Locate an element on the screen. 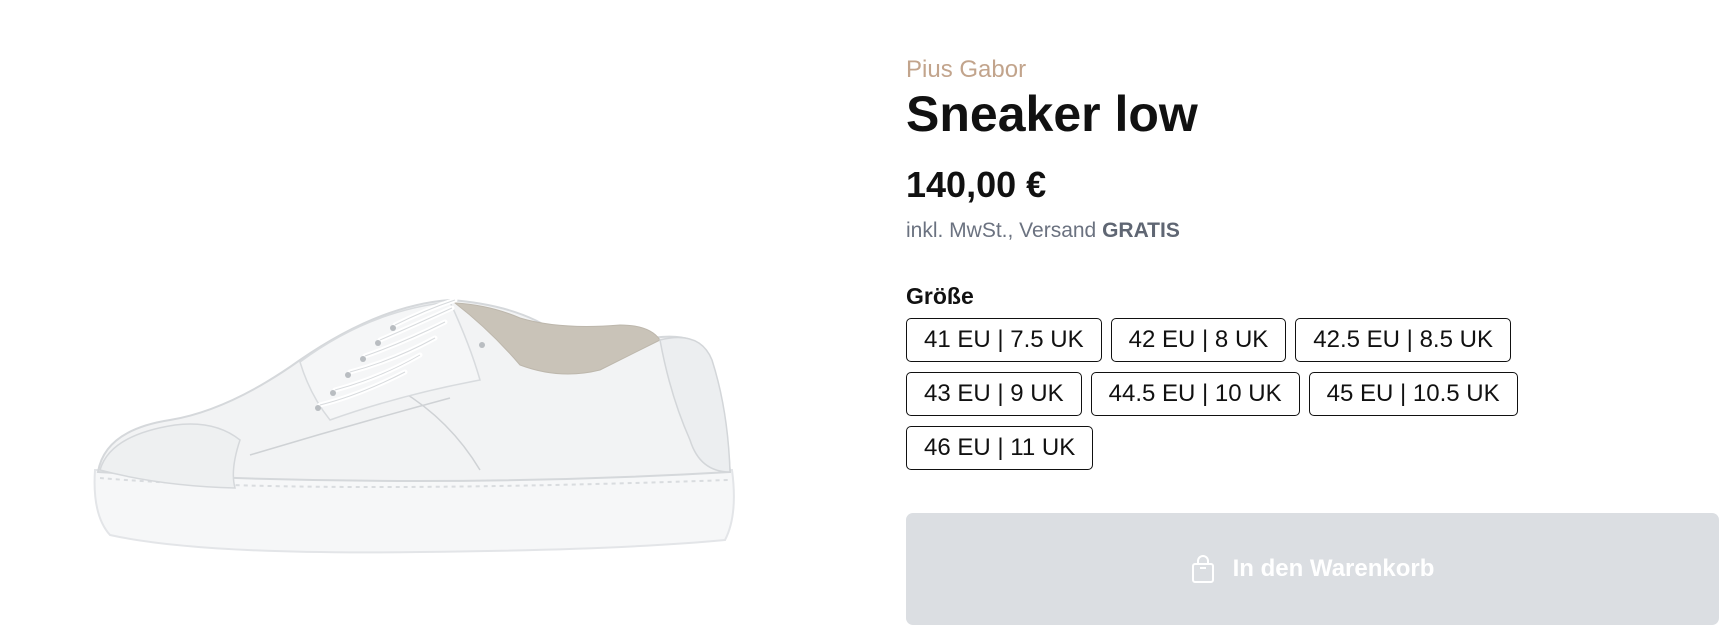 This screenshot has width=1720, height=634. size-option-42: 42 EU | 8 UK is located at coordinates (1198, 340).